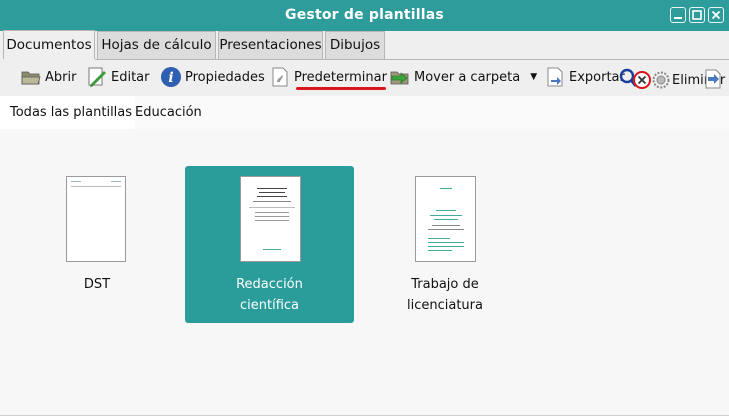 This screenshot has height=416, width=729. I want to click on breadcrumb-all-templates: Todas las plantillas, so click(67, 112).